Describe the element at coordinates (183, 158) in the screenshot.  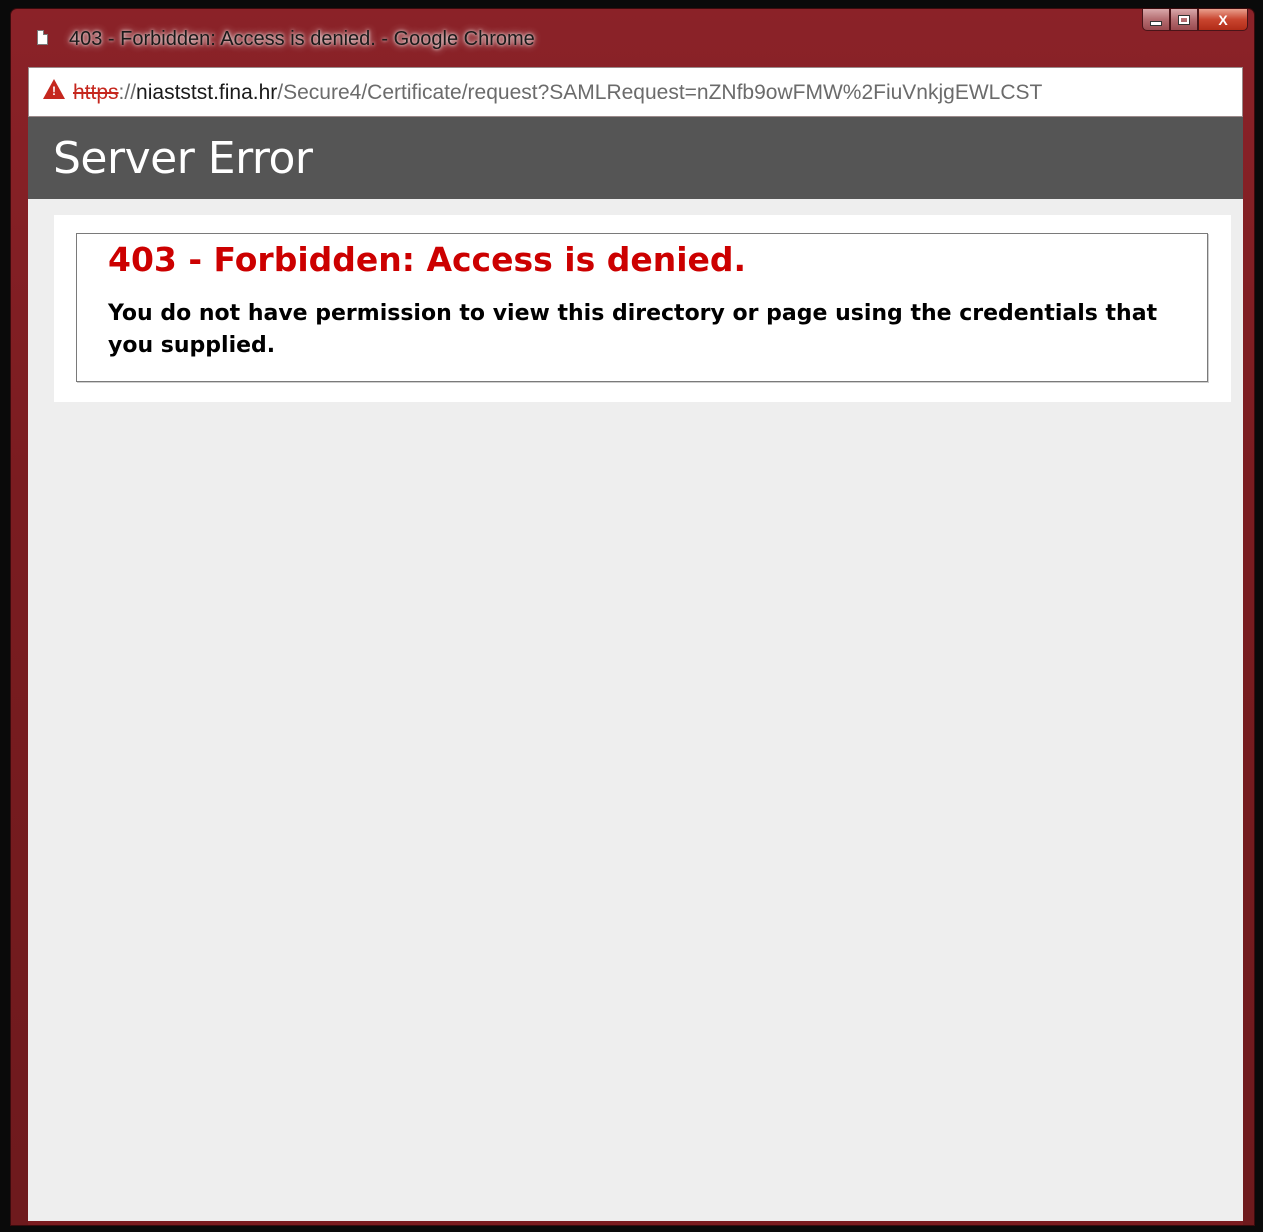
I see `page-title: Server Error` at that location.